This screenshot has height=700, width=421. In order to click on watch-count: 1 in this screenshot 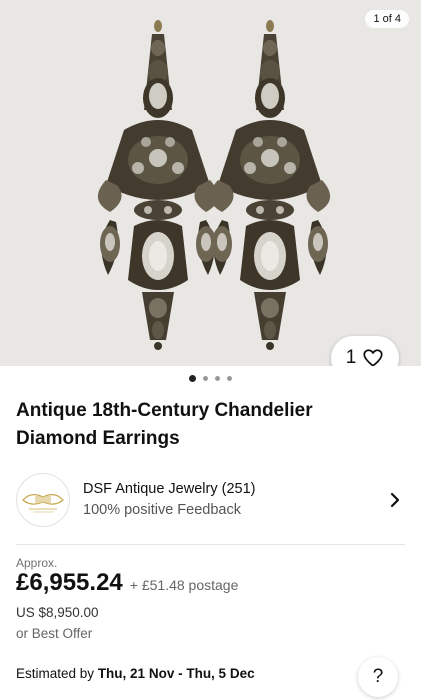, I will do `click(351, 356)`.